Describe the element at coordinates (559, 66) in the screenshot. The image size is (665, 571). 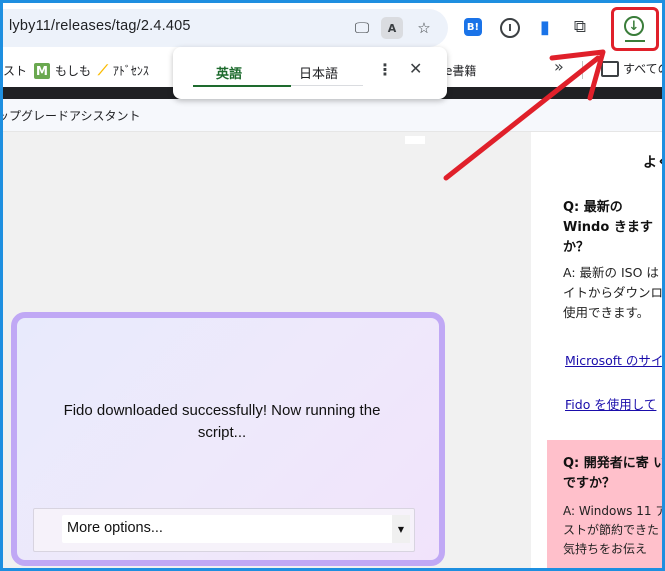
I see `chevron-double-right-icon: »` at that location.